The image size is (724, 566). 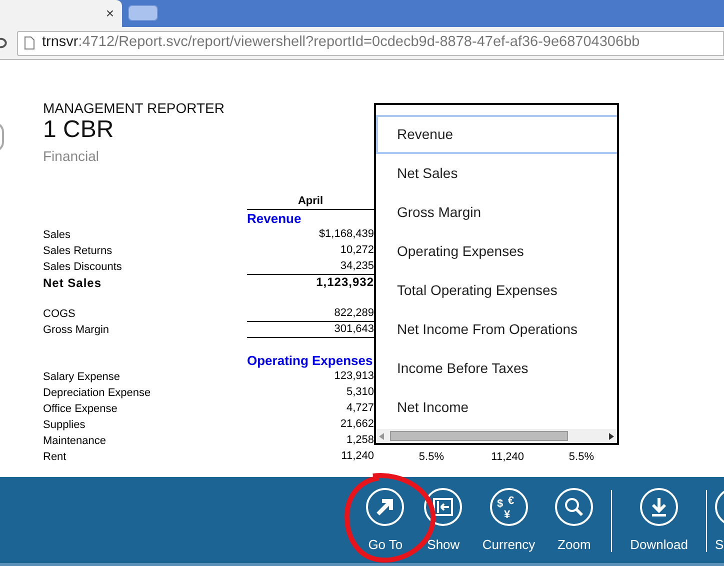 What do you see at coordinates (134, 108) in the screenshot?
I see `brand-text: MANAGEMENT REPORTER` at bounding box center [134, 108].